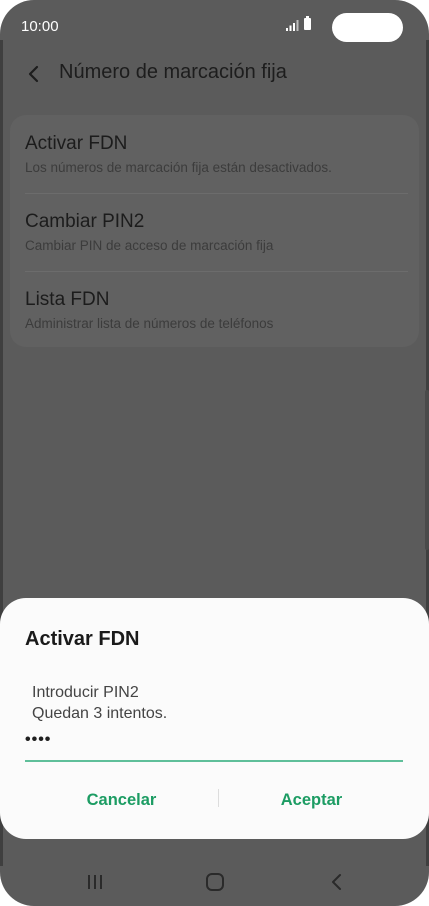 This screenshot has height=906, width=429. What do you see at coordinates (34, 74) in the screenshot?
I see `back-arrow-icon` at bounding box center [34, 74].